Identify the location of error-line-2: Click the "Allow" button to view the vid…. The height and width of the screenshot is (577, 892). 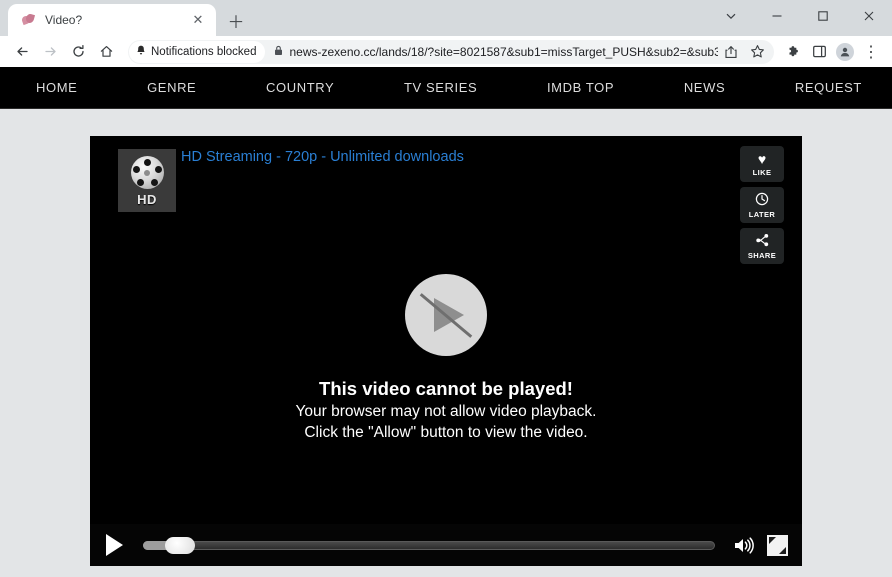
(446, 432).